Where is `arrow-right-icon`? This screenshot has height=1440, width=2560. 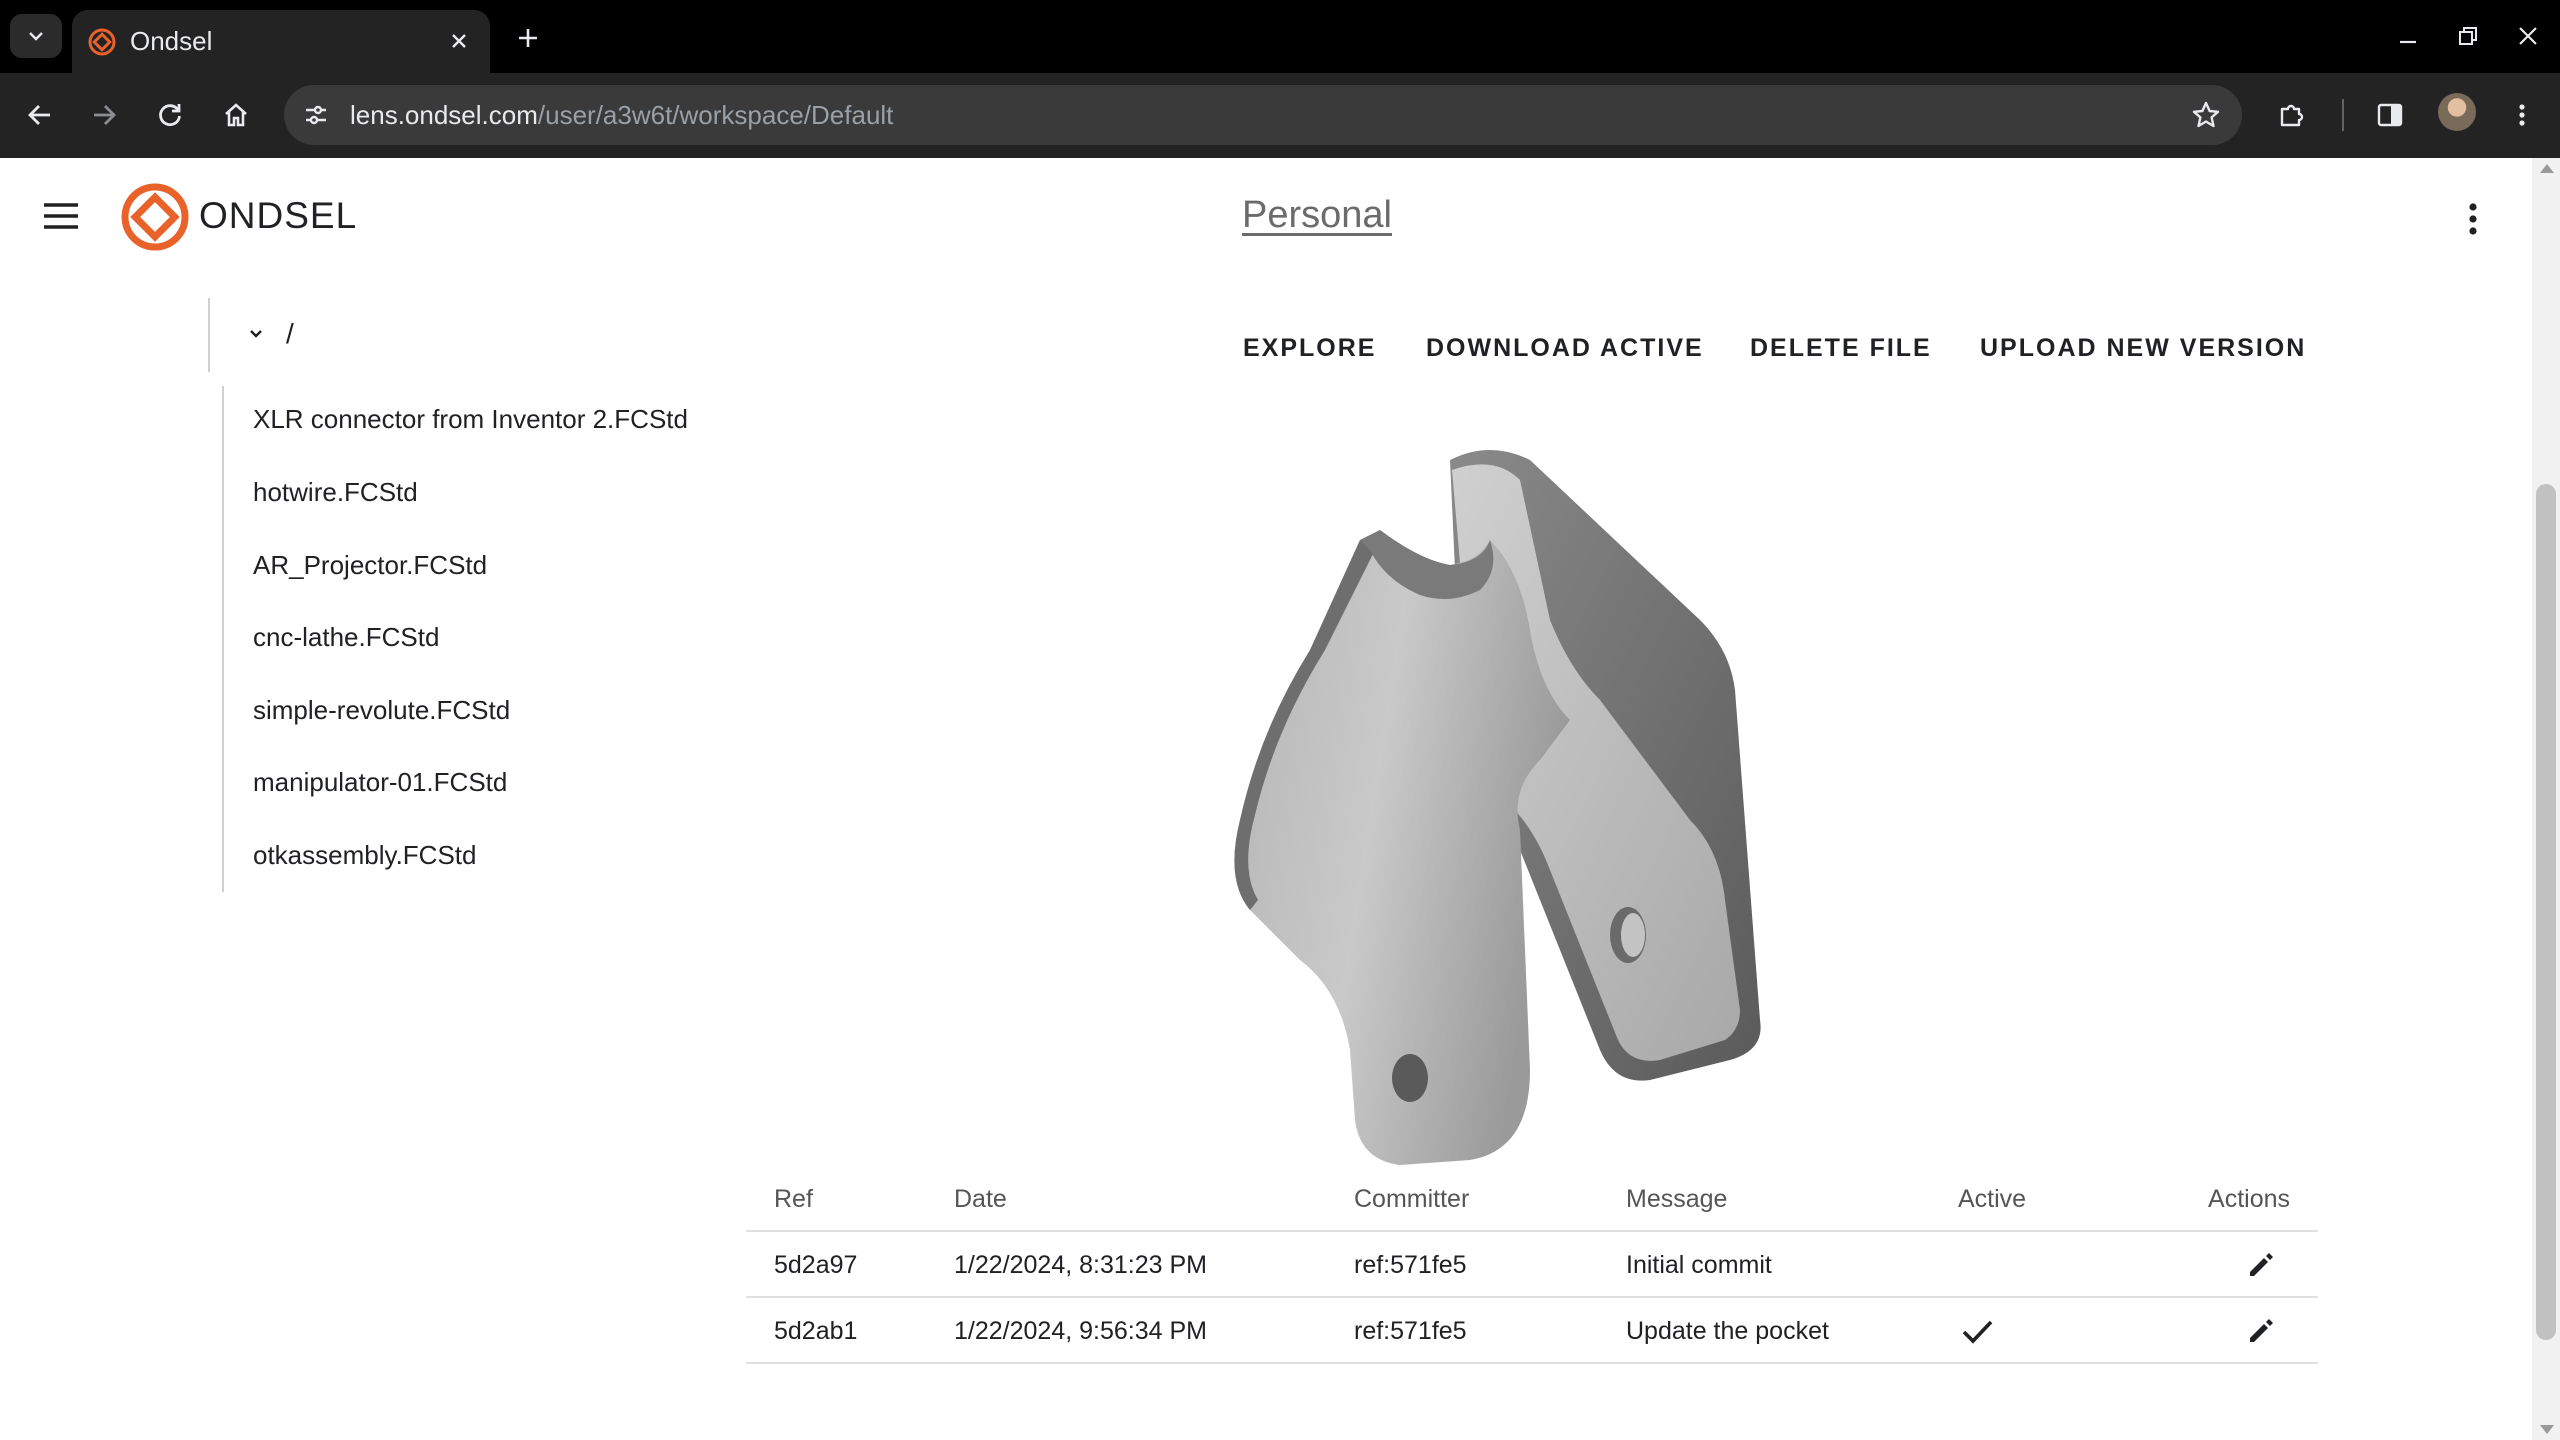 arrow-right-icon is located at coordinates (105, 115).